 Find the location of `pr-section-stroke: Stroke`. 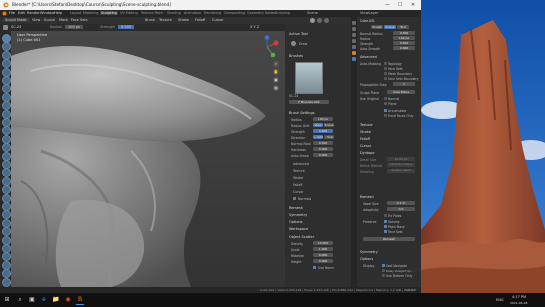

pr-section-stroke: Stroke is located at coordinates (365, 132).